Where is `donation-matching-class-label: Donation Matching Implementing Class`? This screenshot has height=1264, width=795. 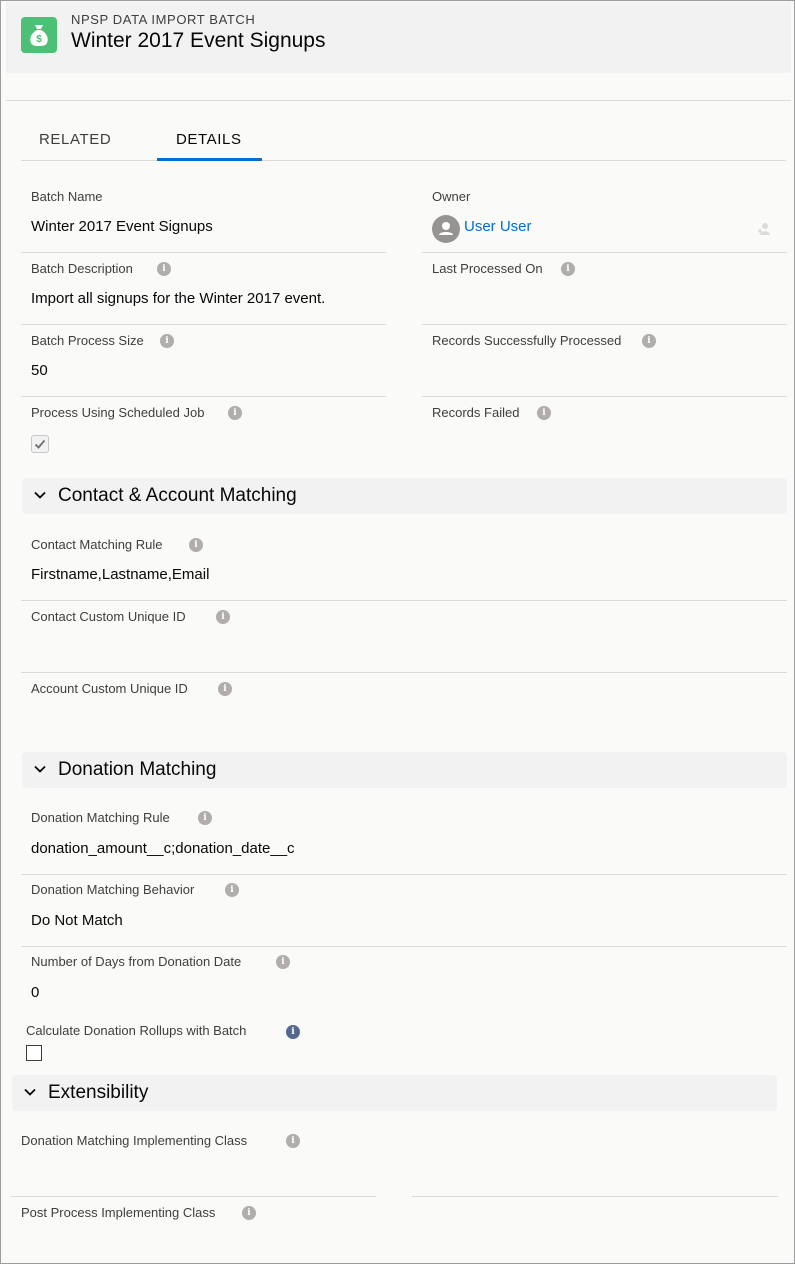 donation-matching-class-label: Donation Matching Implementing Class is located at coordinates (134, 1140).